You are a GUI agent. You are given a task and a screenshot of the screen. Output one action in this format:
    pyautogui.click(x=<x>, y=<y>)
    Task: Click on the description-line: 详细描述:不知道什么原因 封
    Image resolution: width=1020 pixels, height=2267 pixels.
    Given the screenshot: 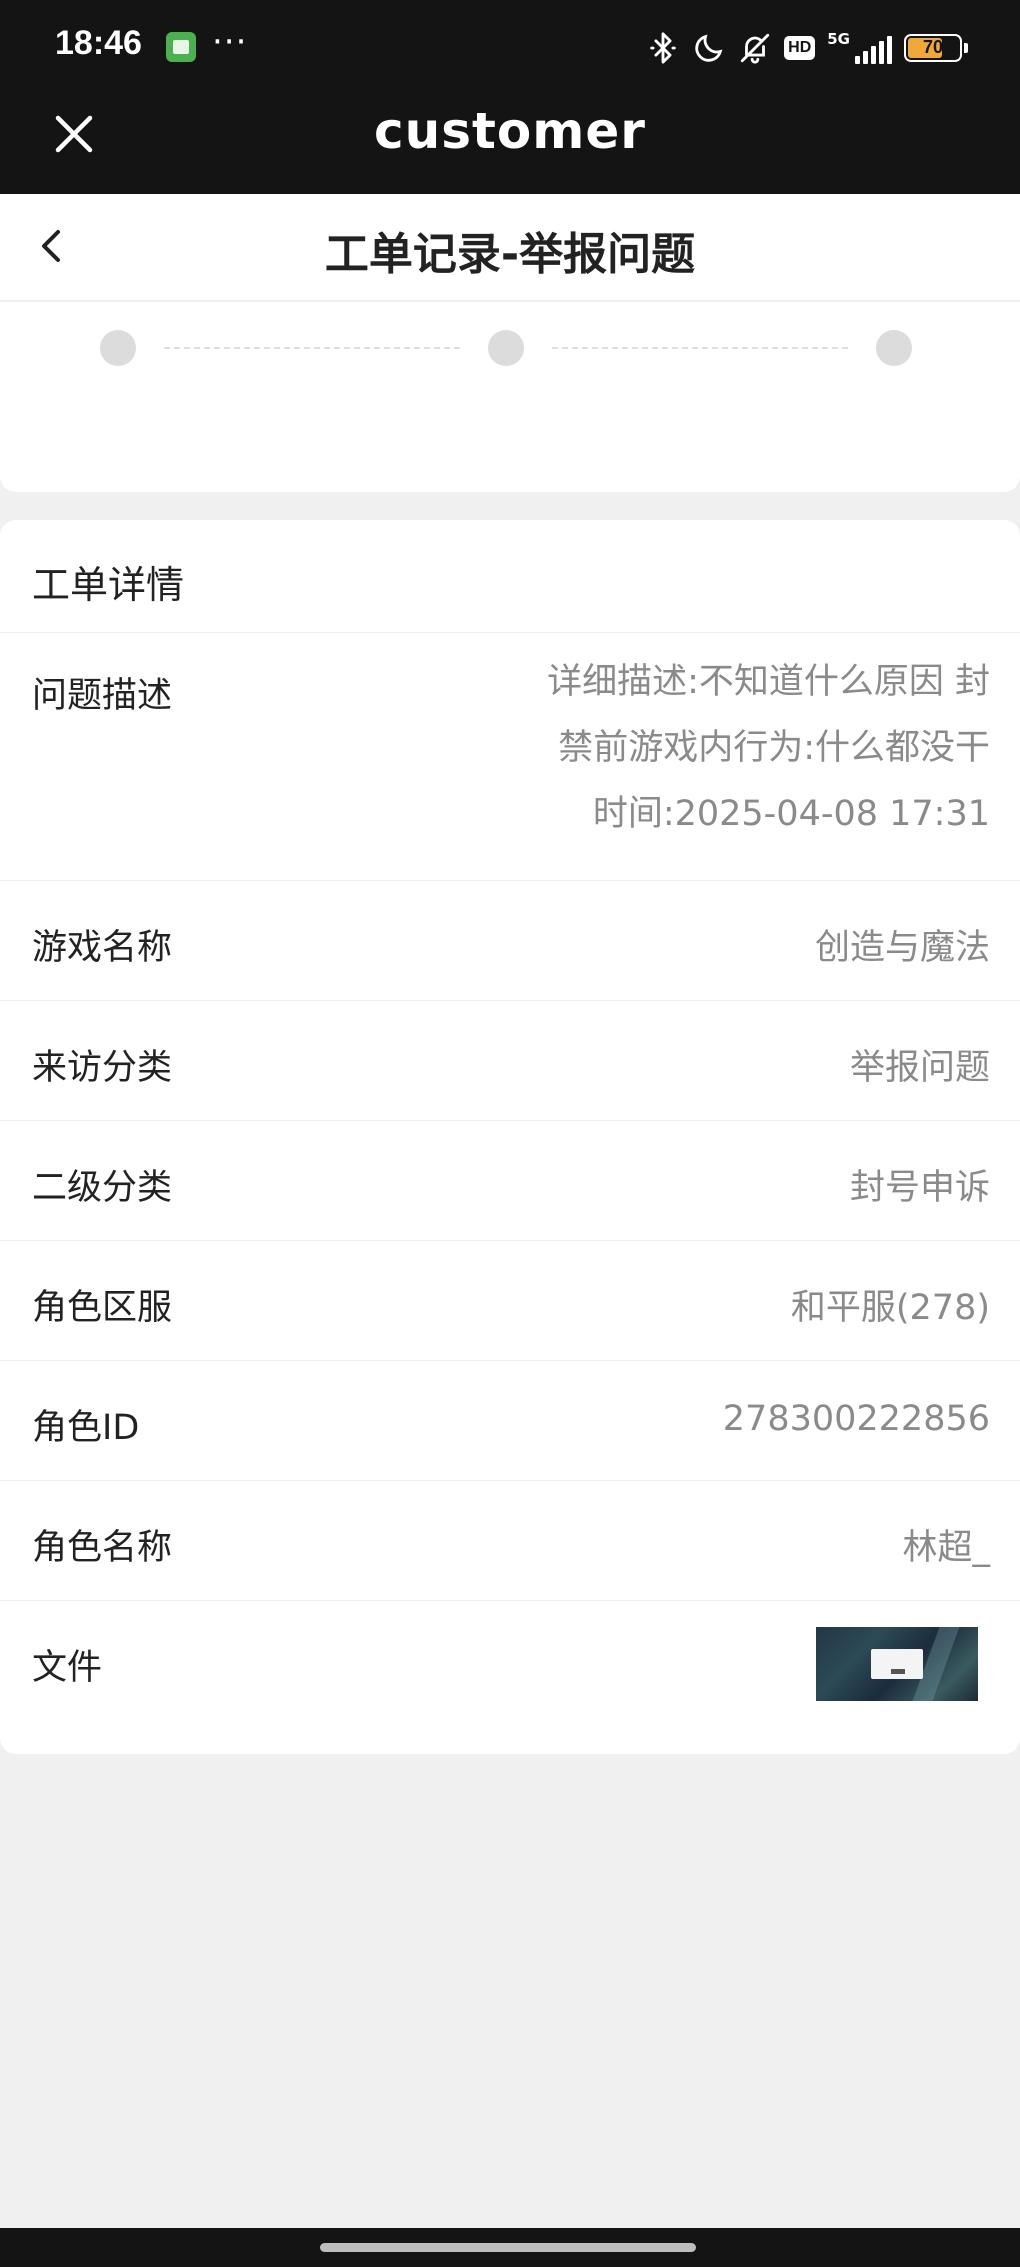 What is the action you would take?
    pyautogui.click(x=768, y=682)
    